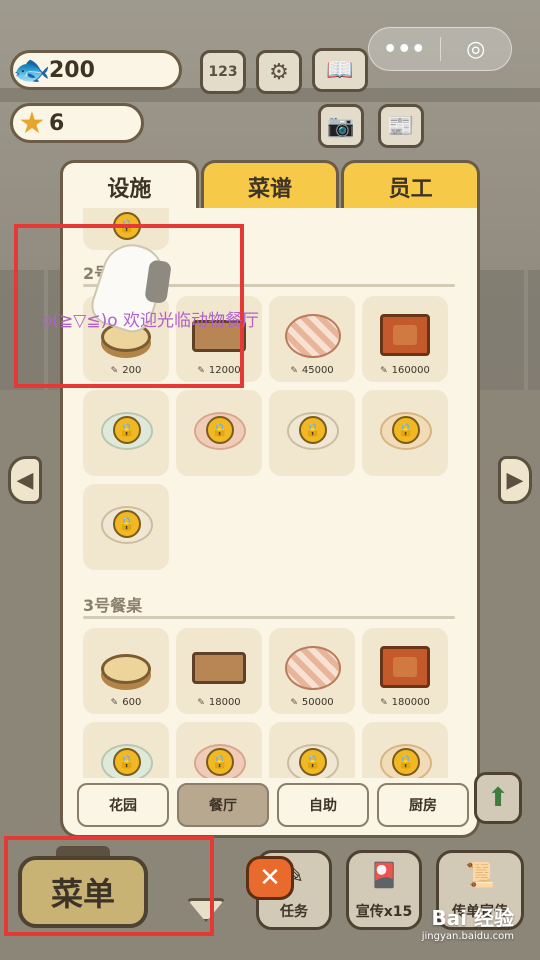 The image size is (540, 960). I want to click on task-label: 任务, so click(294, 912).